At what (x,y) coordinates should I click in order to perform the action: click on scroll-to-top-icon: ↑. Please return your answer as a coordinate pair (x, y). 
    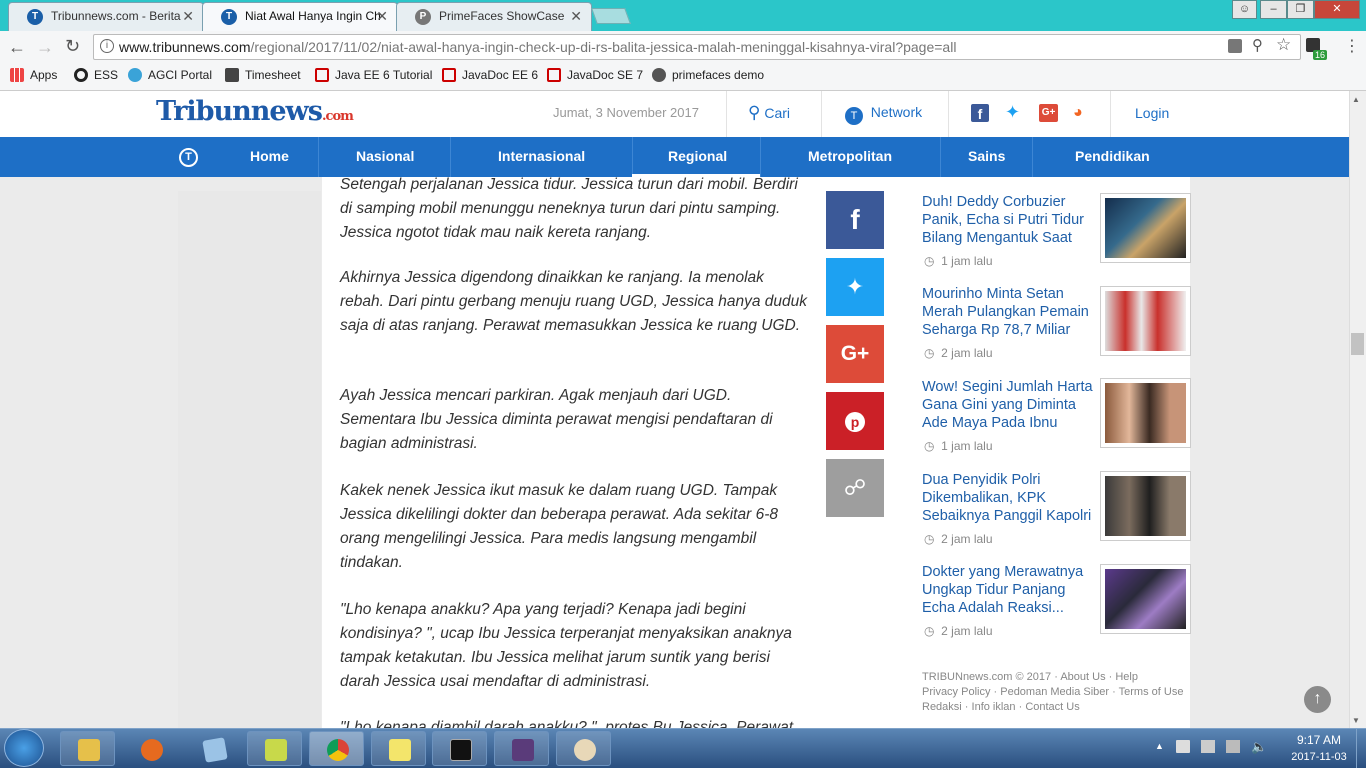
    Looking at the image, I should click on (1317, 699).